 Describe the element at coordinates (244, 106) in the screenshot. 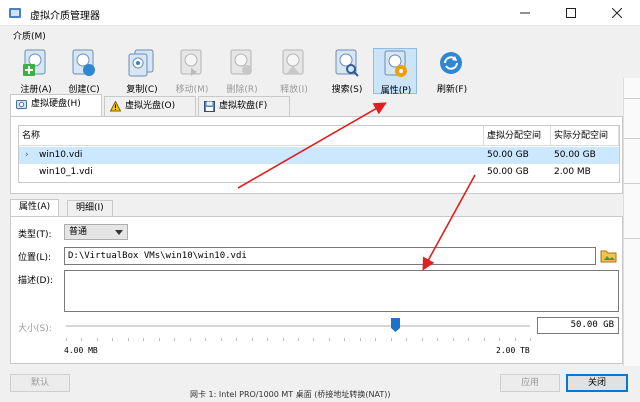

I see `tab-floppy-disks: 虚拟软盘(F)` at that location.